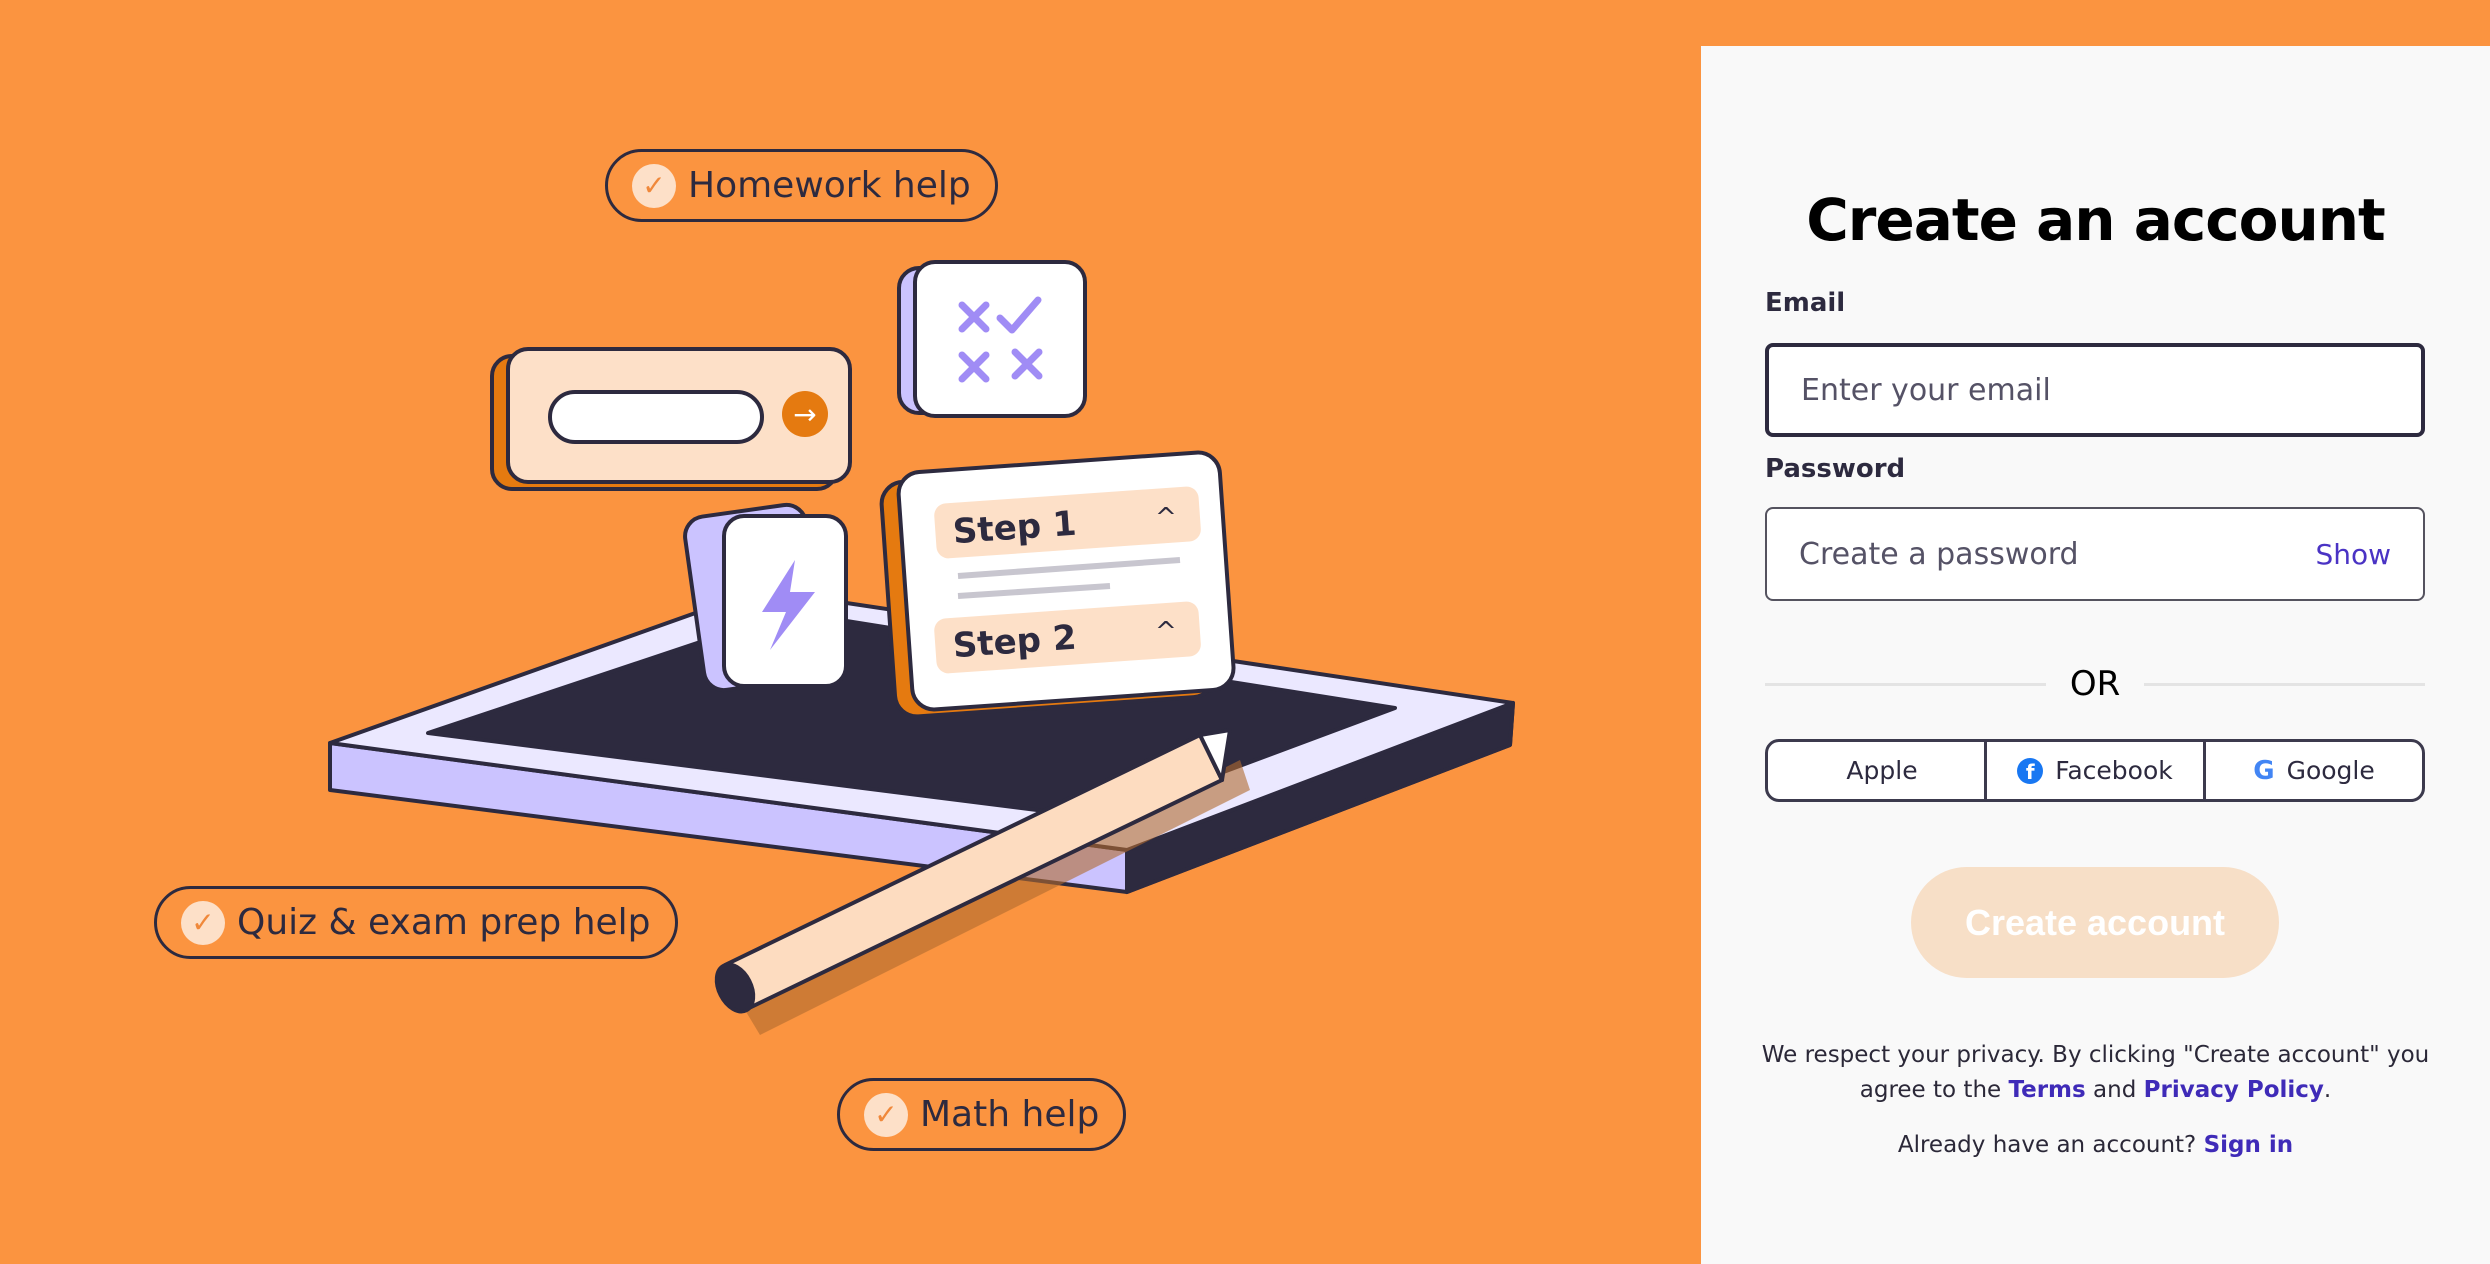 The width and height of the screenshot is (2490, 1264). What do you see at coordinates (2114, 1090) in the screenshot?
I see `legal-text: and` at bounding box center [2114, 1090].